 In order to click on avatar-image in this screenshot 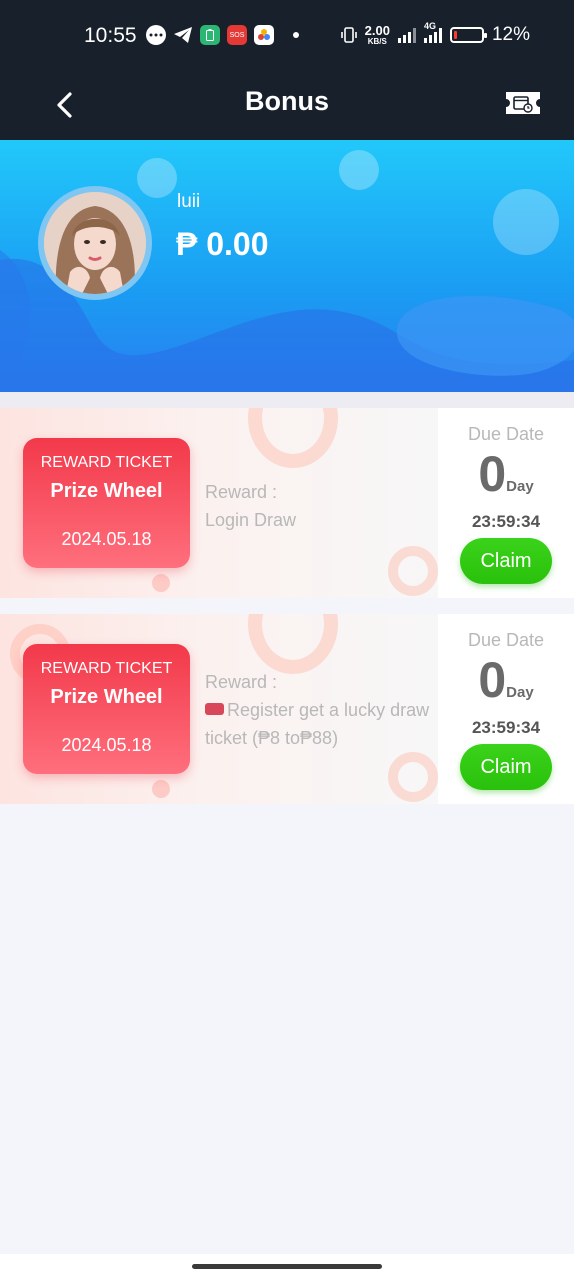, I will do `click(95, 243)`.